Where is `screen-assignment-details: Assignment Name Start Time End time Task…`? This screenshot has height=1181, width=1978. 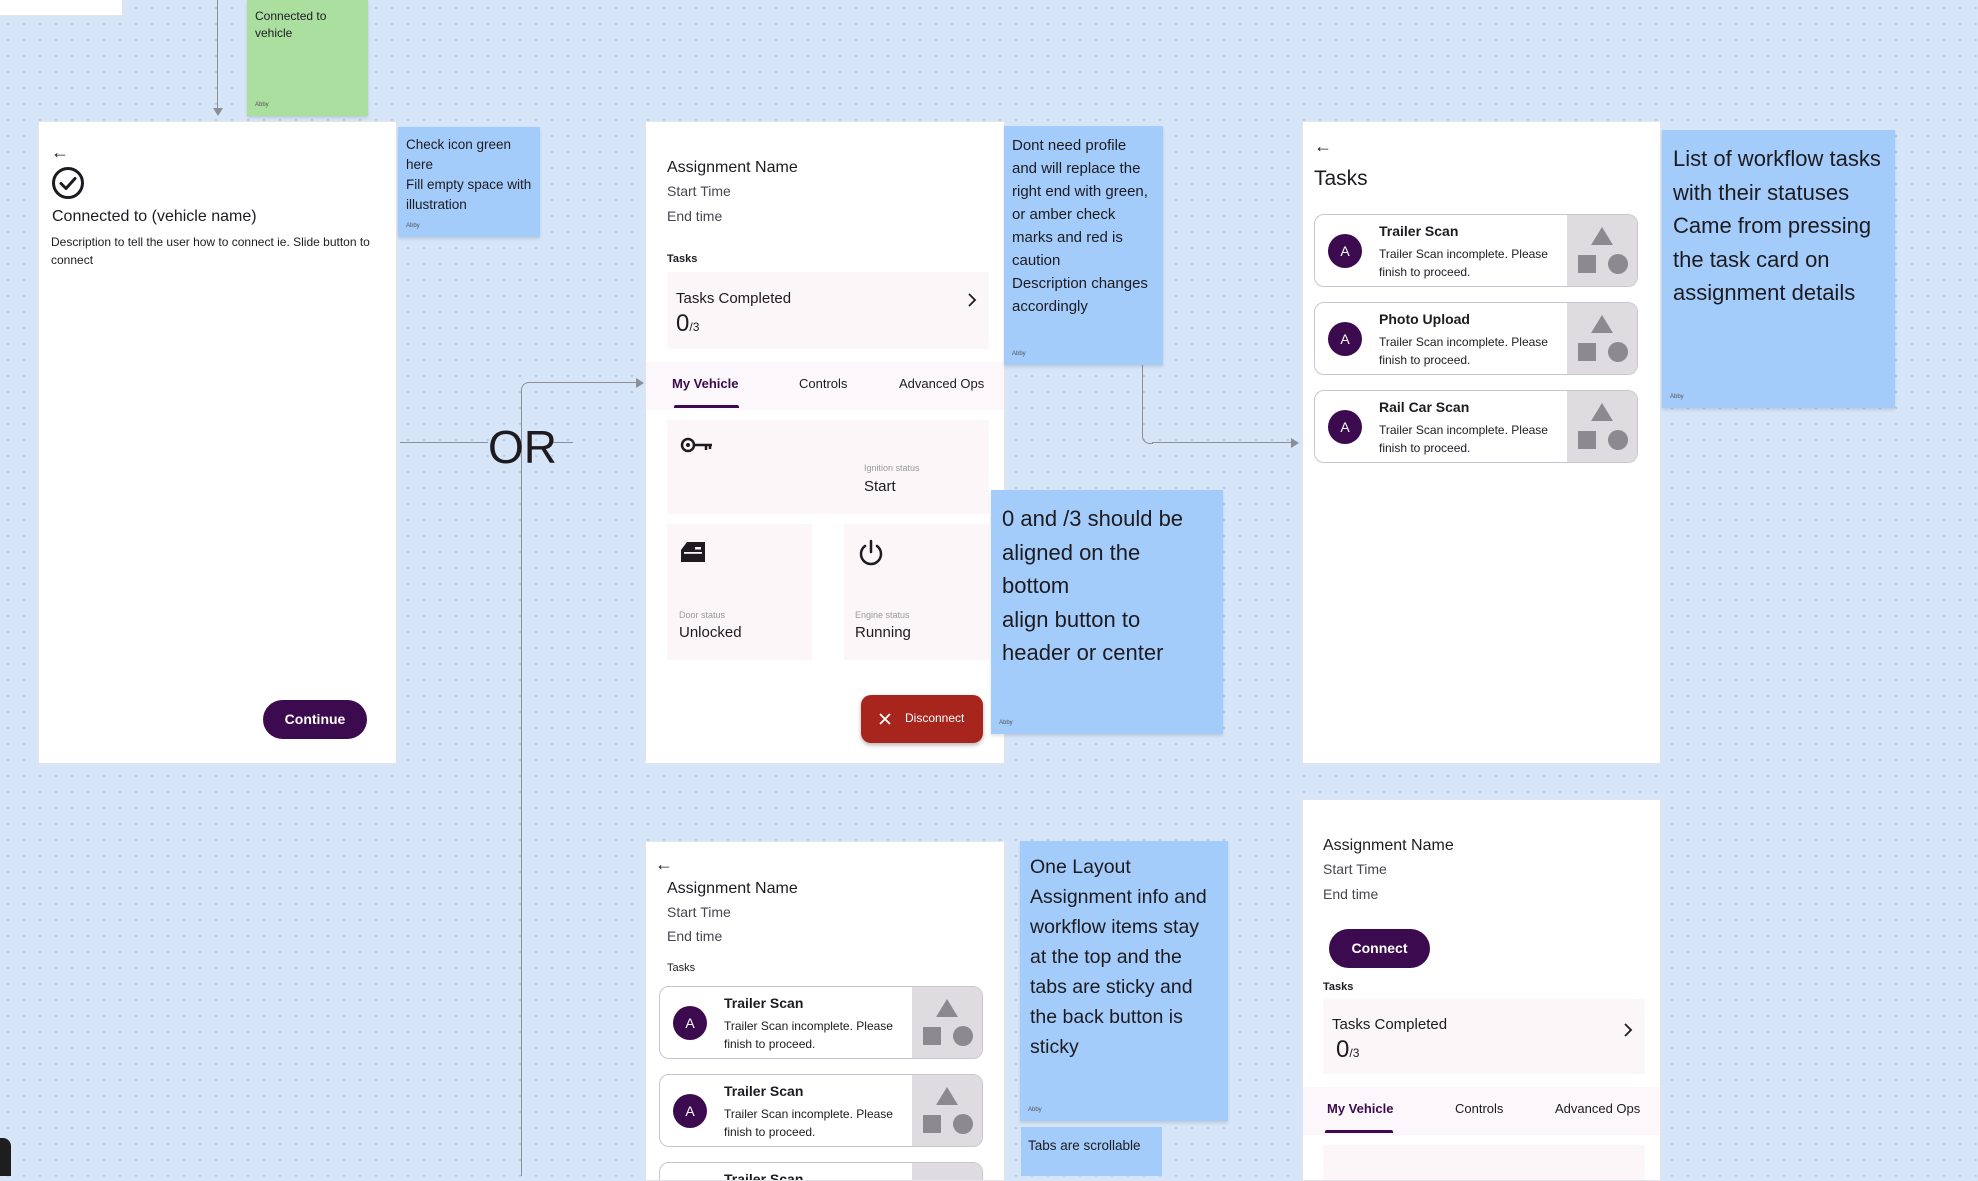
screen-assignment-details: Assignment Name Start Time End time Task… is located at coordinates (825, 442).